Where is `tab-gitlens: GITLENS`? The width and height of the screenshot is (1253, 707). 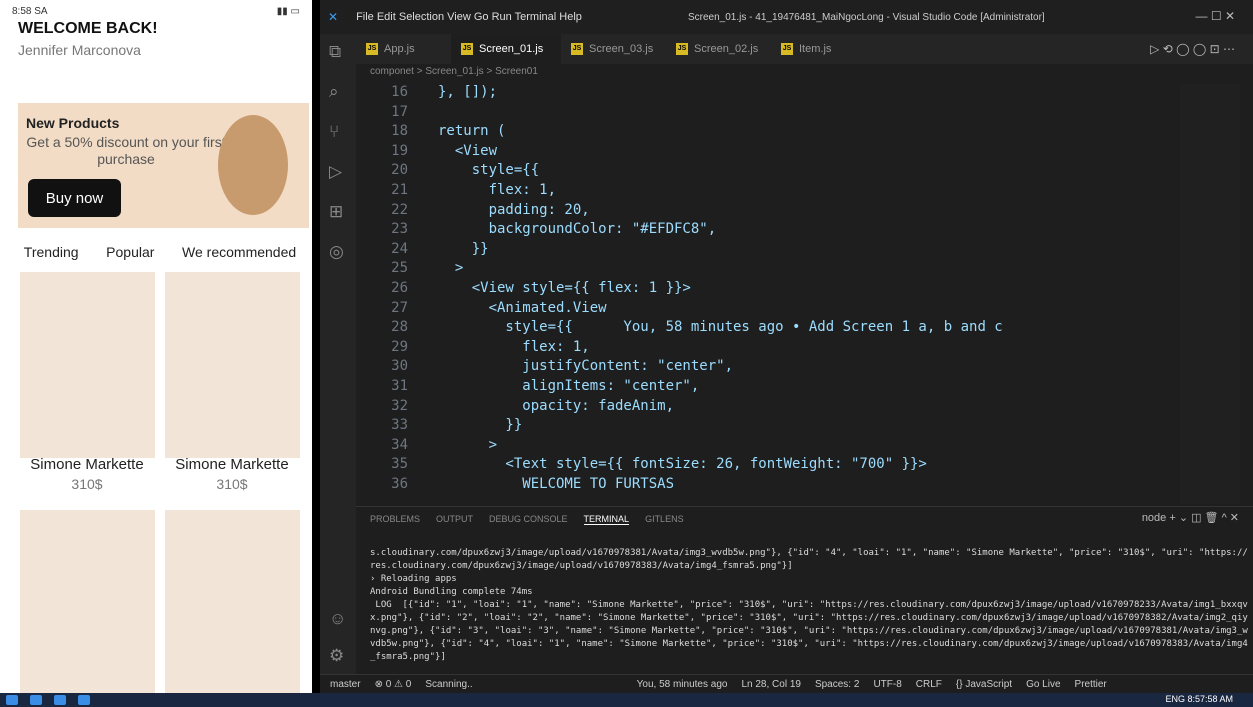
tab-gitlens: GITLENS is located at coordinates (664, 519).